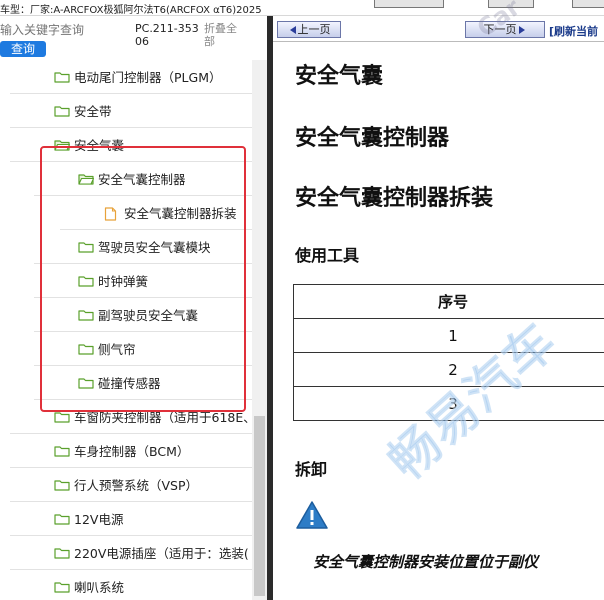 This screenshot has width=604, height=600. I want to click on tools-heading: 使用工具, so click(327, 255).